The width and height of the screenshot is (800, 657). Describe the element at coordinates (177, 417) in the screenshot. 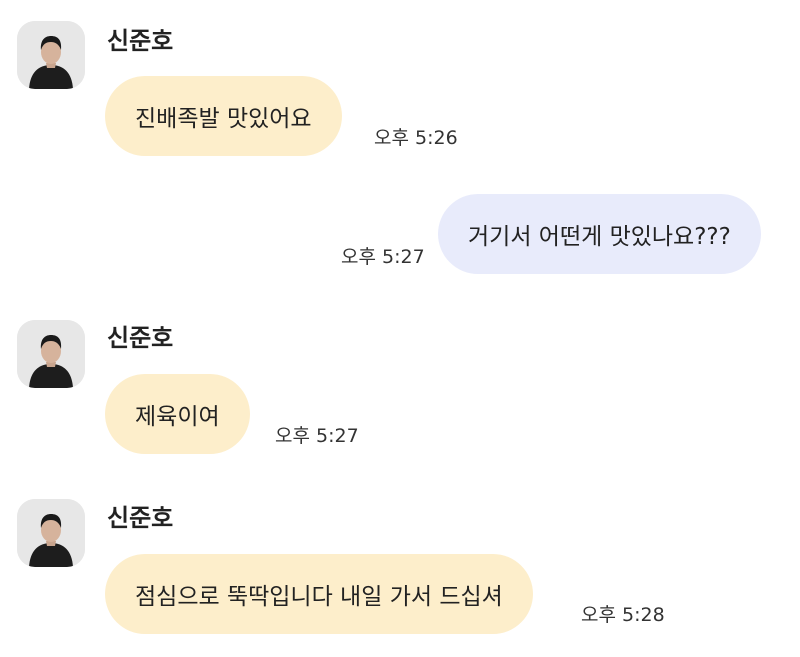

I see `message-text: 제육이여` at that location.